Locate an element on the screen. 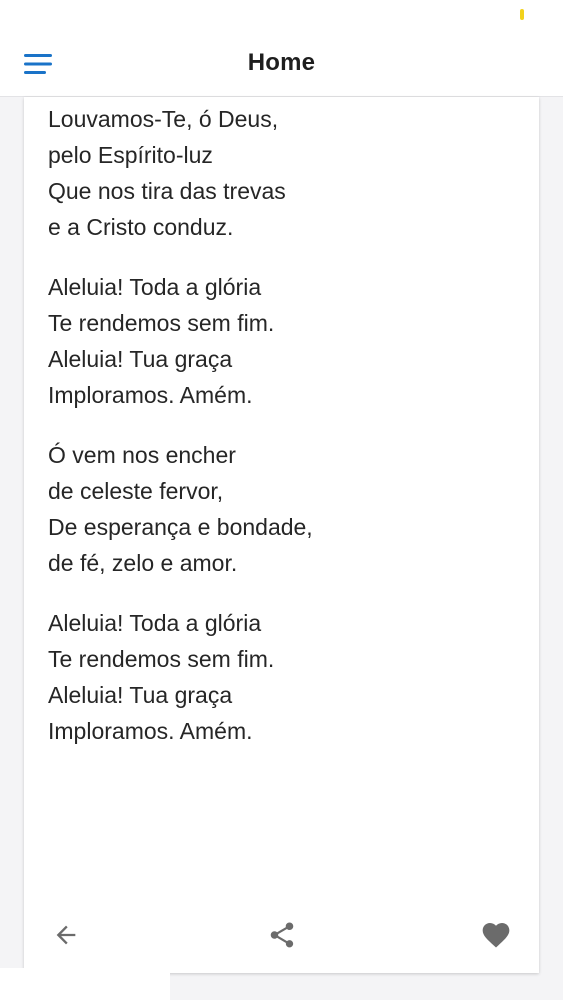  lyric-line: Ó vem nos encher is located at coordinates (142, 455).